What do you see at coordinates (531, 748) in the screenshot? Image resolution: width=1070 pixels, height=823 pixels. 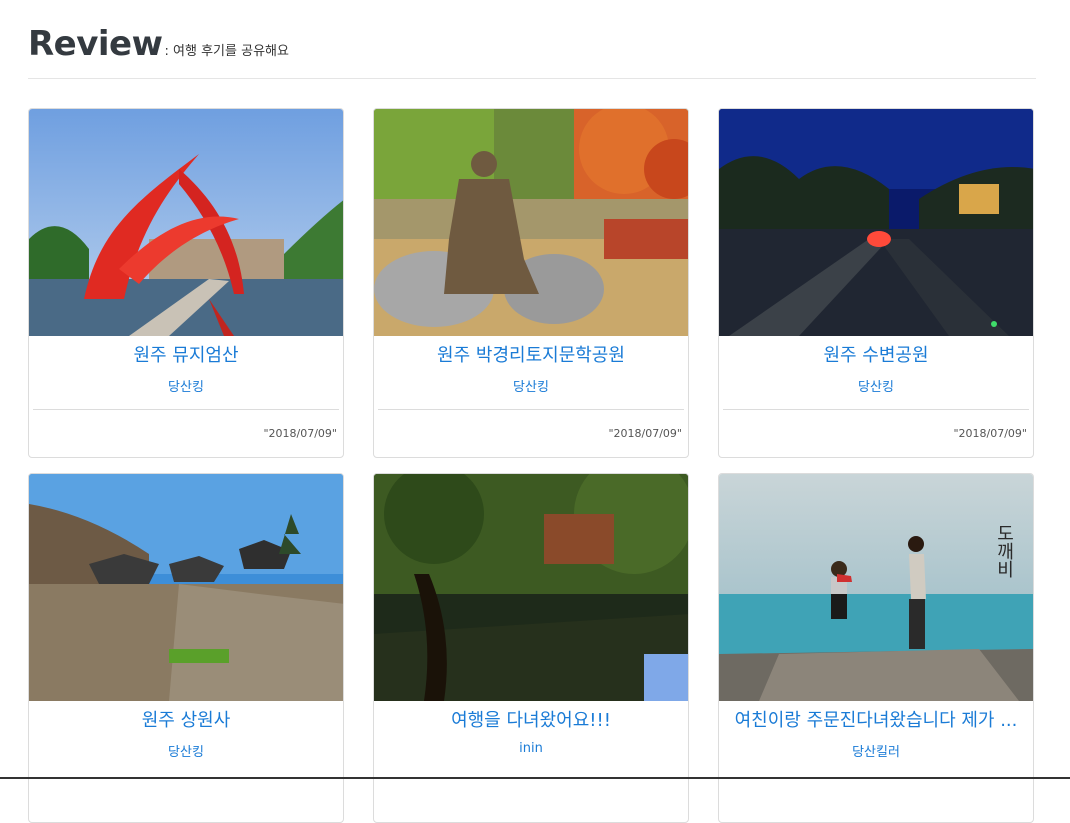 I see `review-author: inin` at bounding box center [531, 748].